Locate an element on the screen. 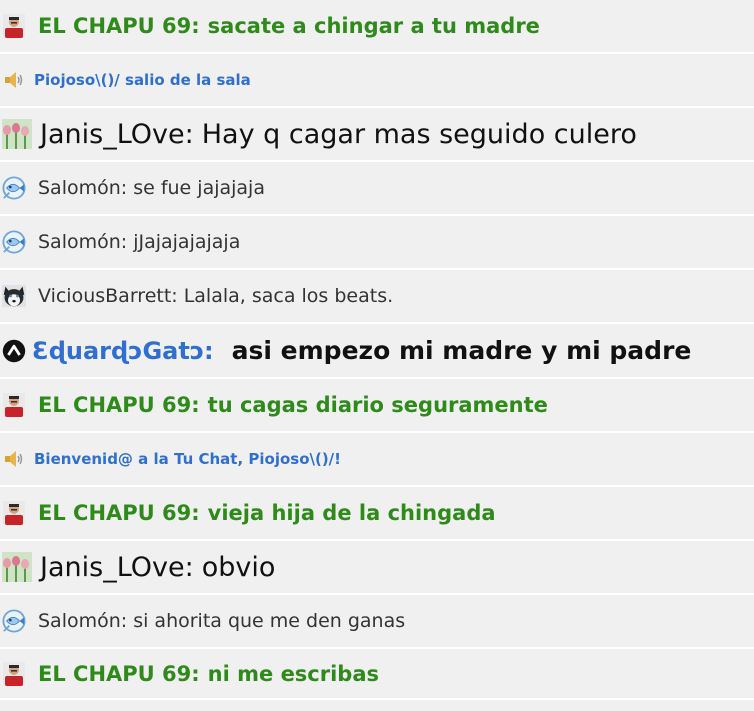 This screenshot has width=754, height=711. message-text: Piojoso\()/ salio de la sala is located at coordinates (142, 80).